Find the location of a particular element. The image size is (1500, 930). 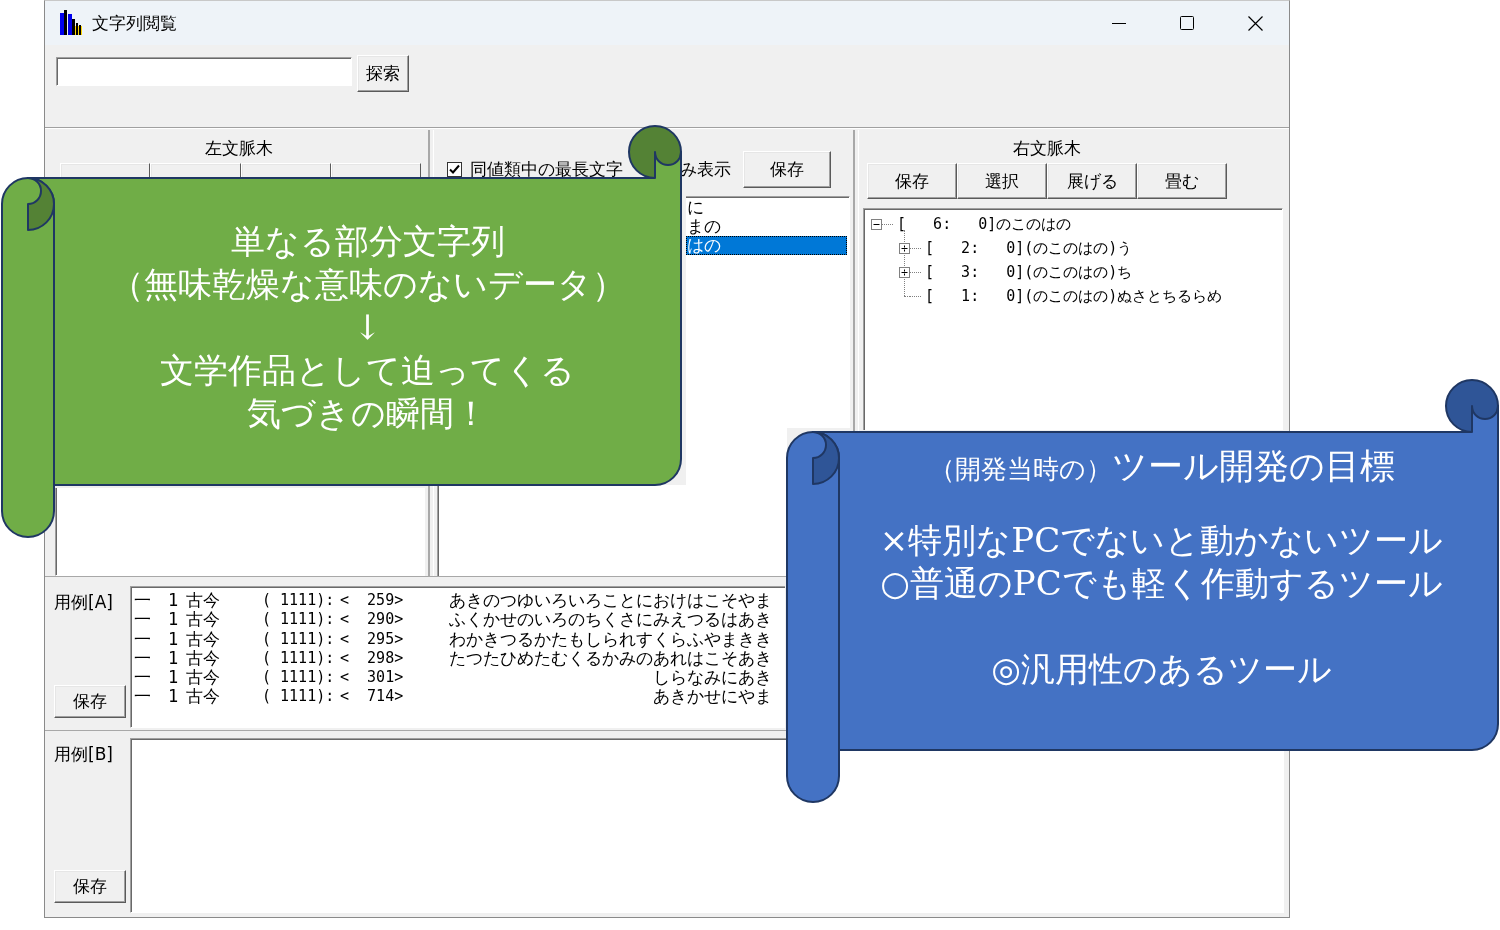

tree-view: [ 6: 0]のこのはの [ 2: 0](のこのはの)う [ 3: 0](のこのはの)ち [ 1: 0](のこのはの)ぬさとちるらめ is located at coordinates (1073, 319).